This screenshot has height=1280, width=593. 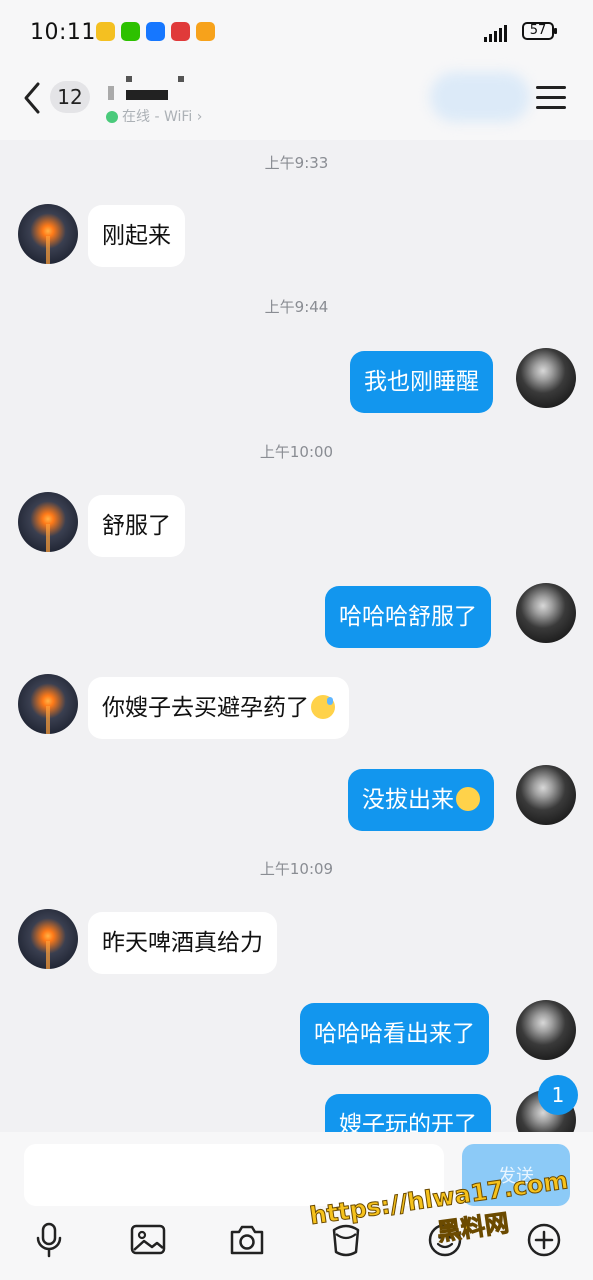 What do you see at coordinates (247, 1240) in the screenshot?
I see `camera-icon` at bounding box center [247, 1240].